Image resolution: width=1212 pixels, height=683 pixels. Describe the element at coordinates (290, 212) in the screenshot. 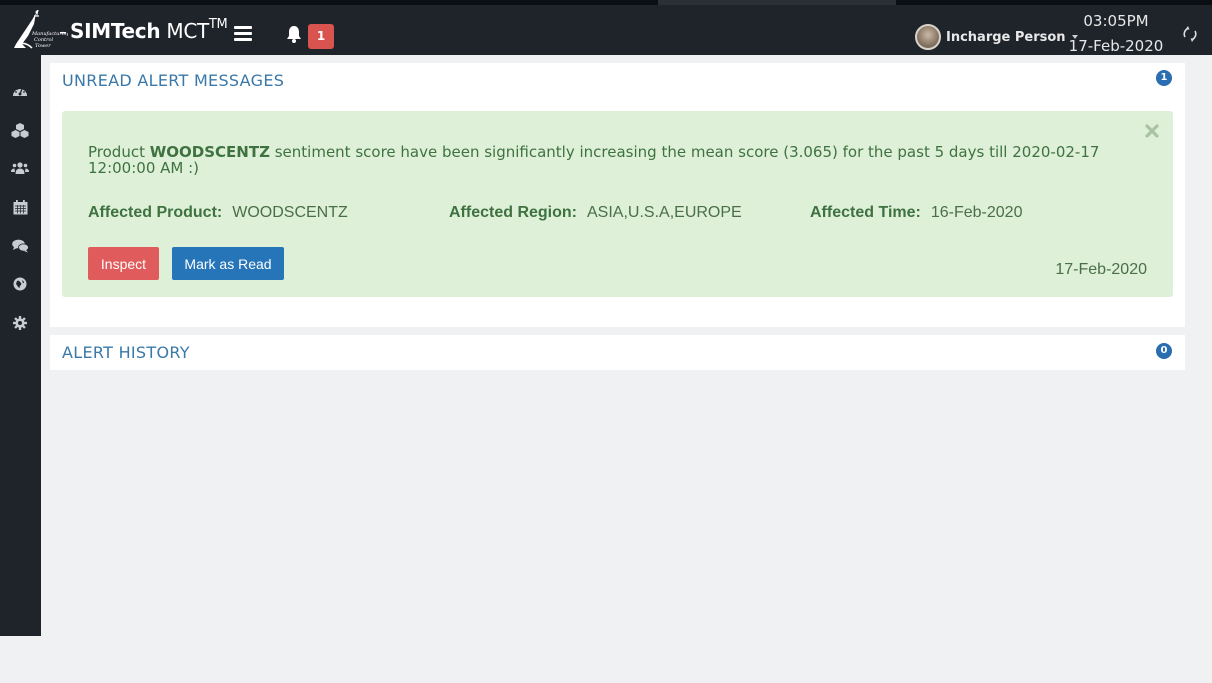

I see `affected-product-value: WOODSCENTZ` at that location.